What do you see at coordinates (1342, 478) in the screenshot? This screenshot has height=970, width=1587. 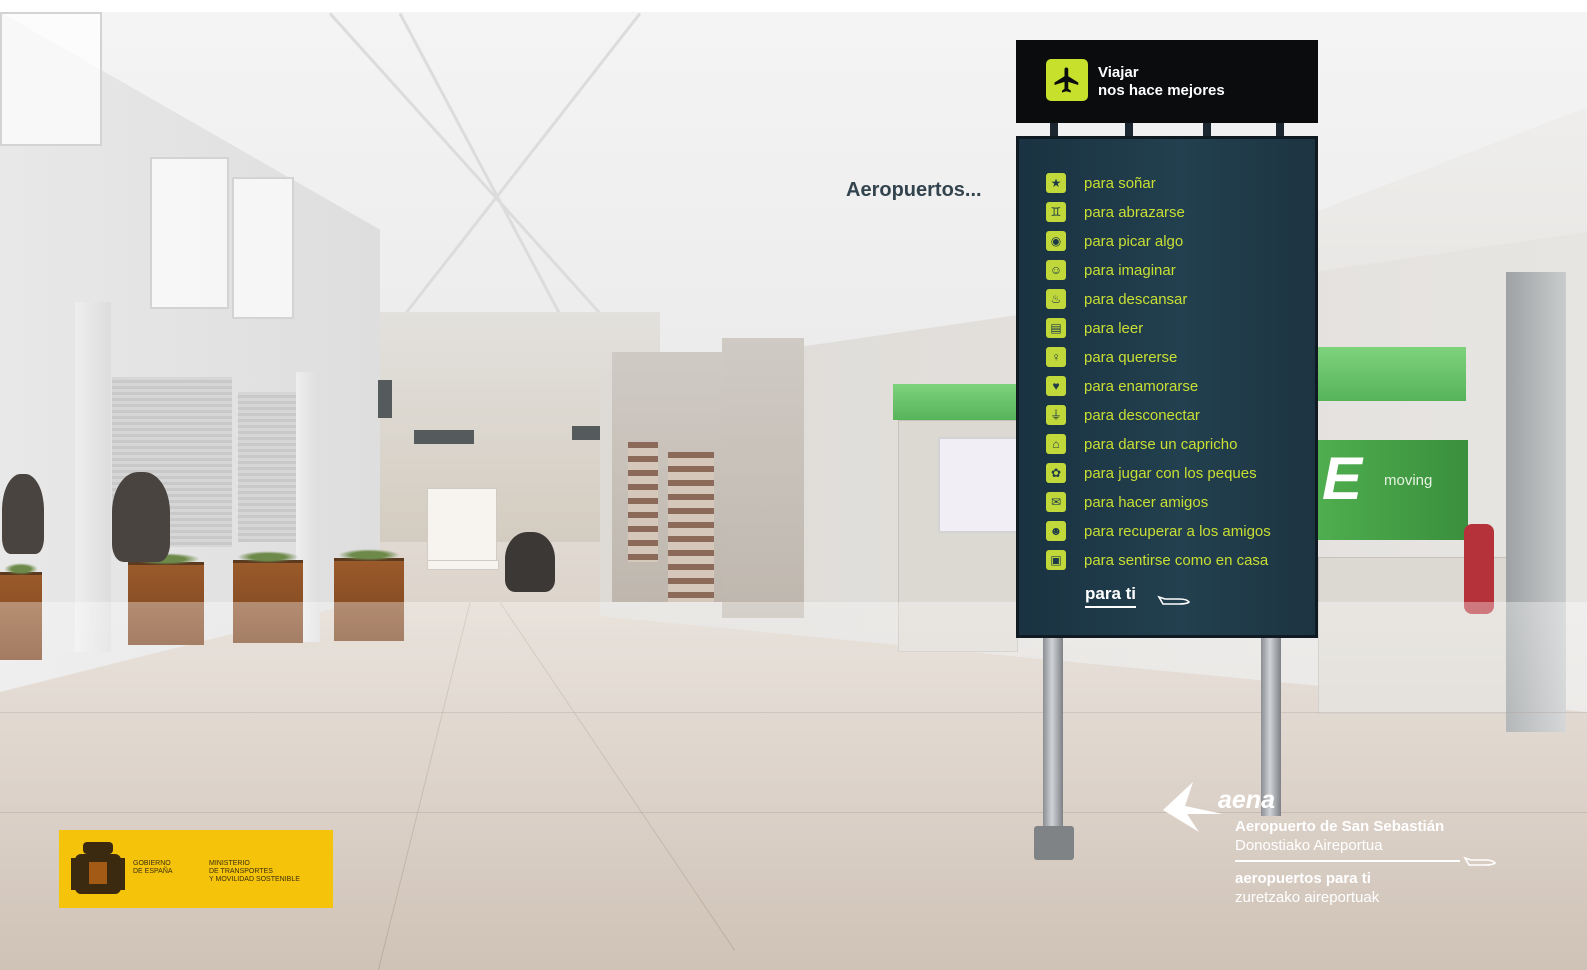 I see `shop-sign-letter: E` at bounding box center [1342, 478].